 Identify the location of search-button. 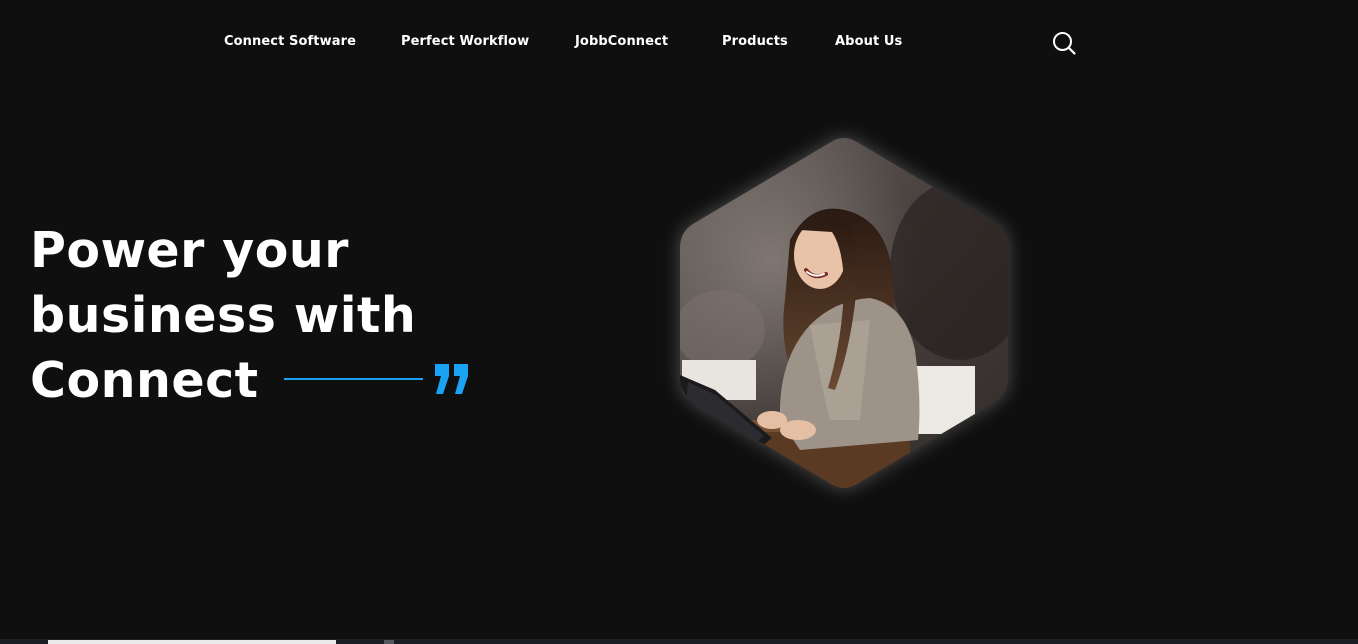
(1064, 43).